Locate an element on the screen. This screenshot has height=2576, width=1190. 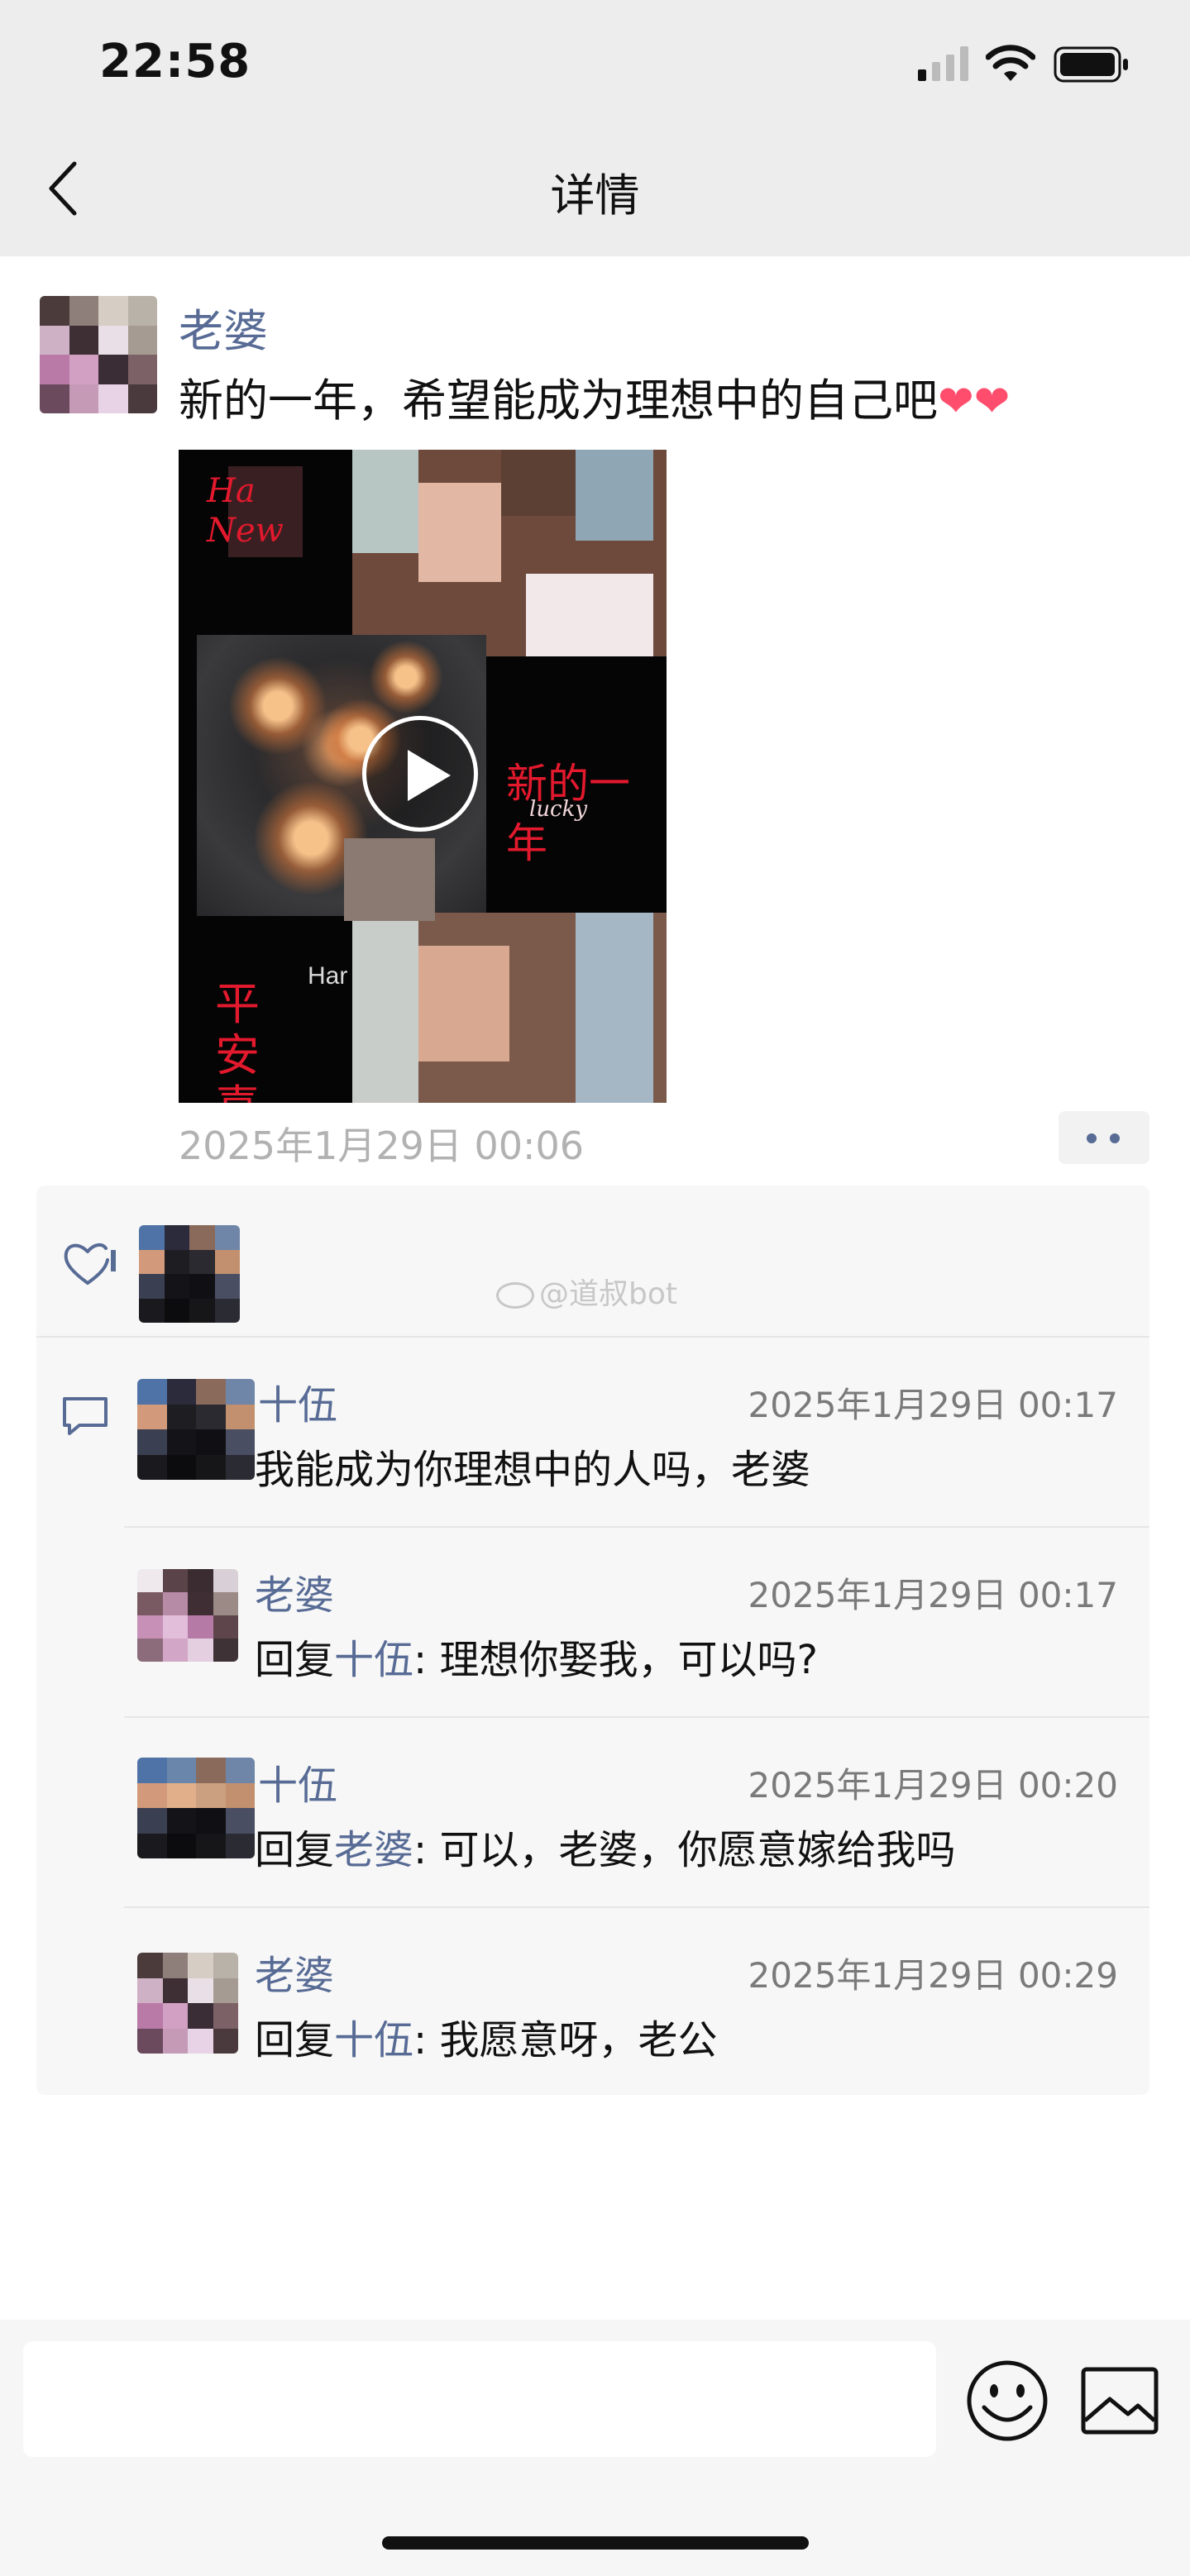
comment-text: 回复十伍: 我愿意呀，老公 is located at coordinates (486, 2036).